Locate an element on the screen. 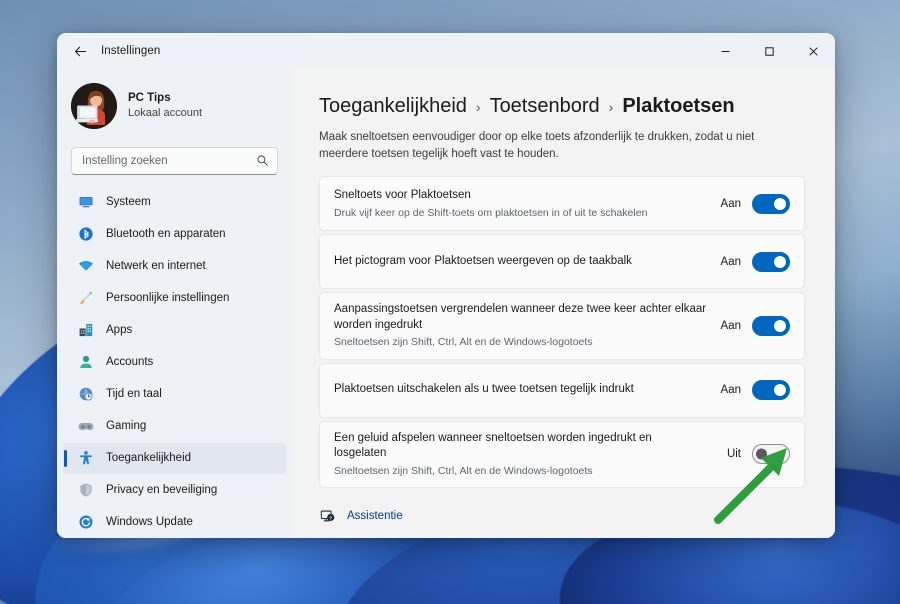 Image resolution: width=900 pixels, height=604 pixels. accessibility-icon is located at coordinates (85, 458).